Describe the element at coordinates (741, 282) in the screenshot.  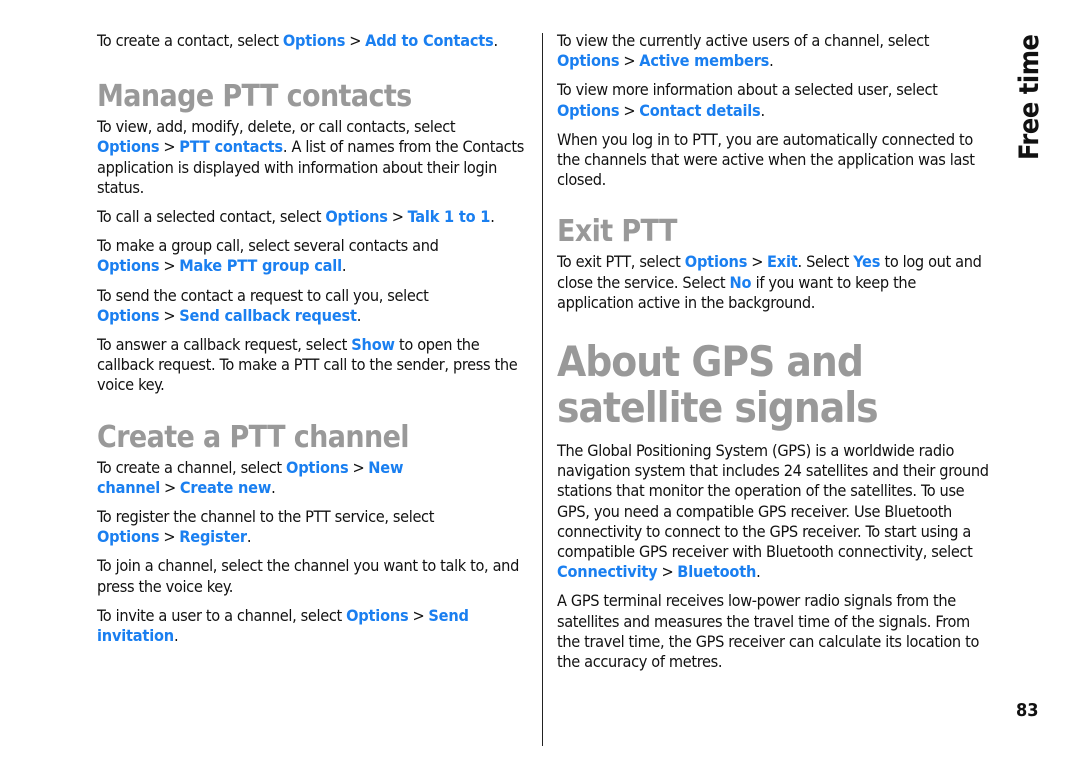
I see `no-link: No` at that location.